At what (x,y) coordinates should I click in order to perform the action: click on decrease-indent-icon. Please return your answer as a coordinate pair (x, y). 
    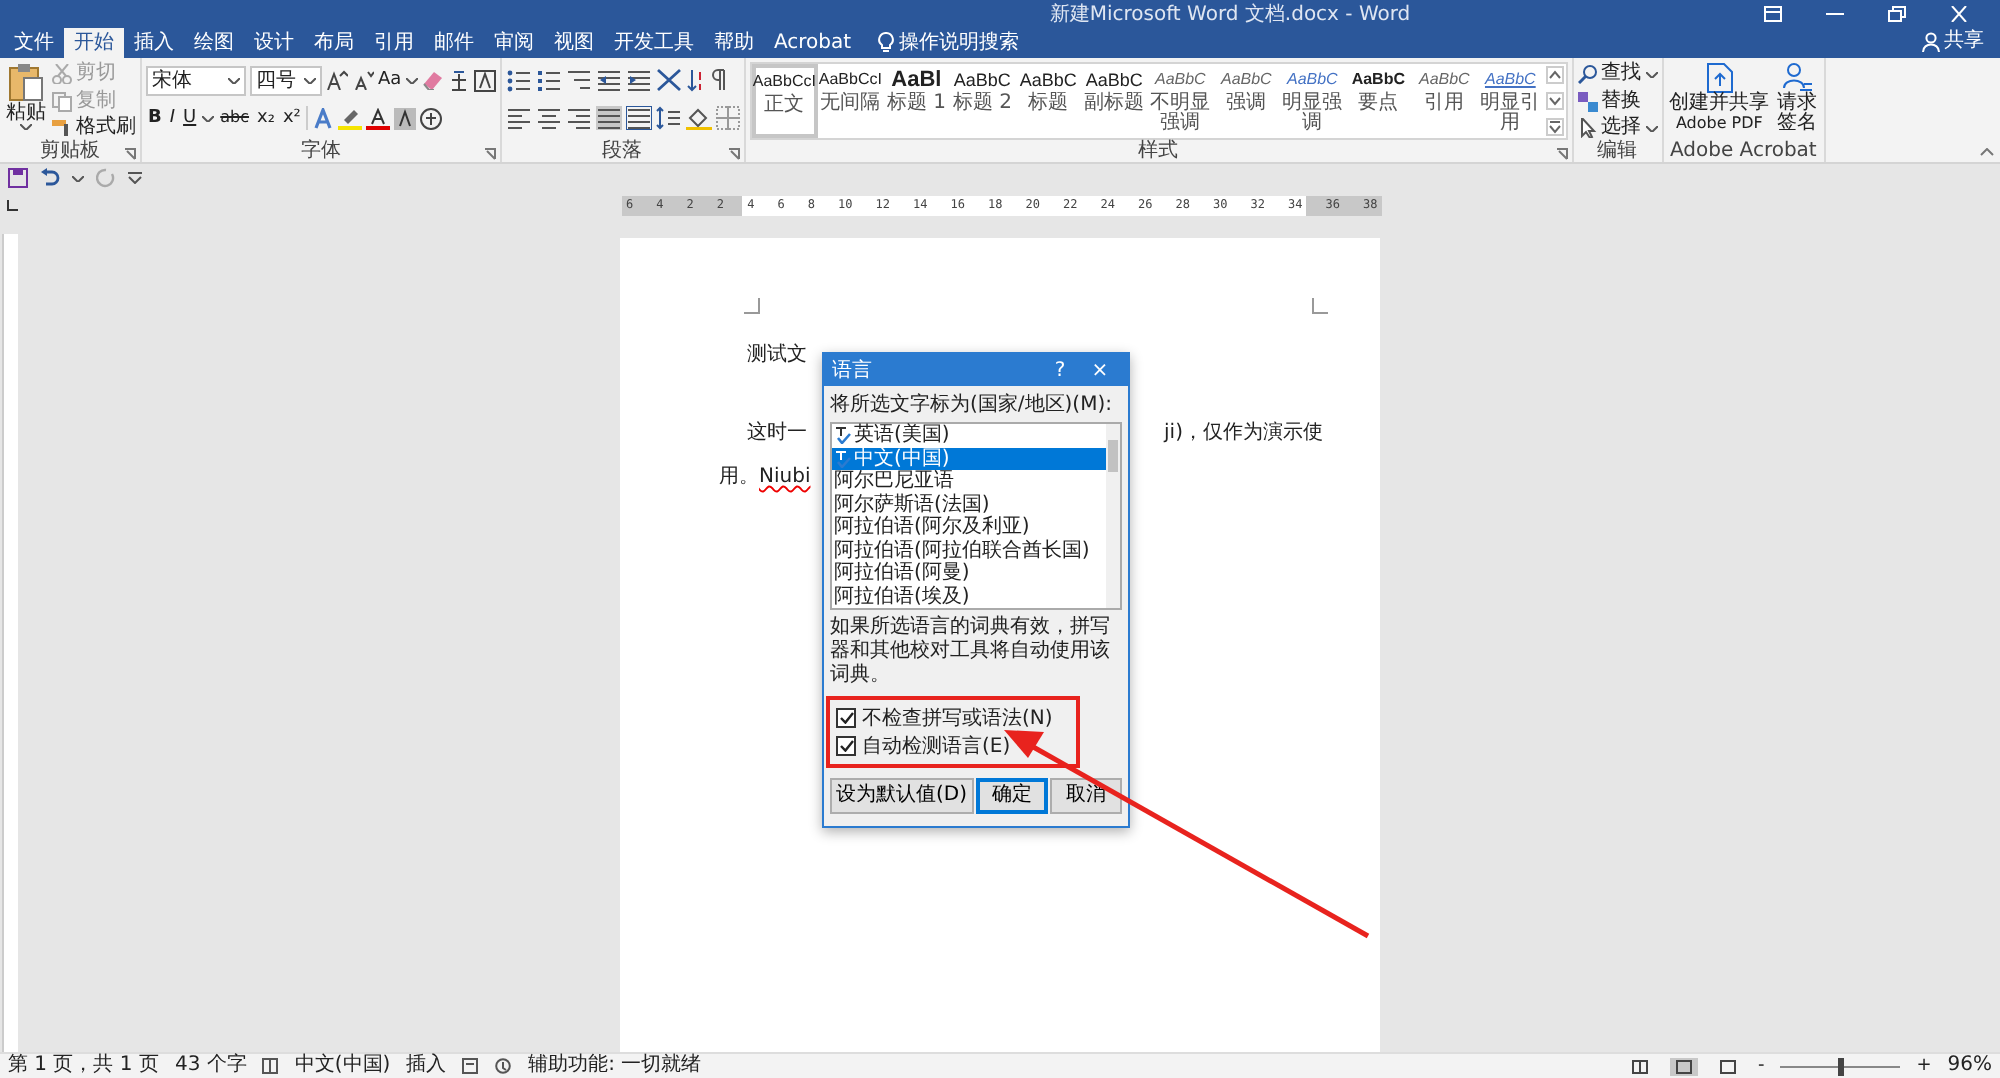
    Looking at the image, I should click on (608, 80).